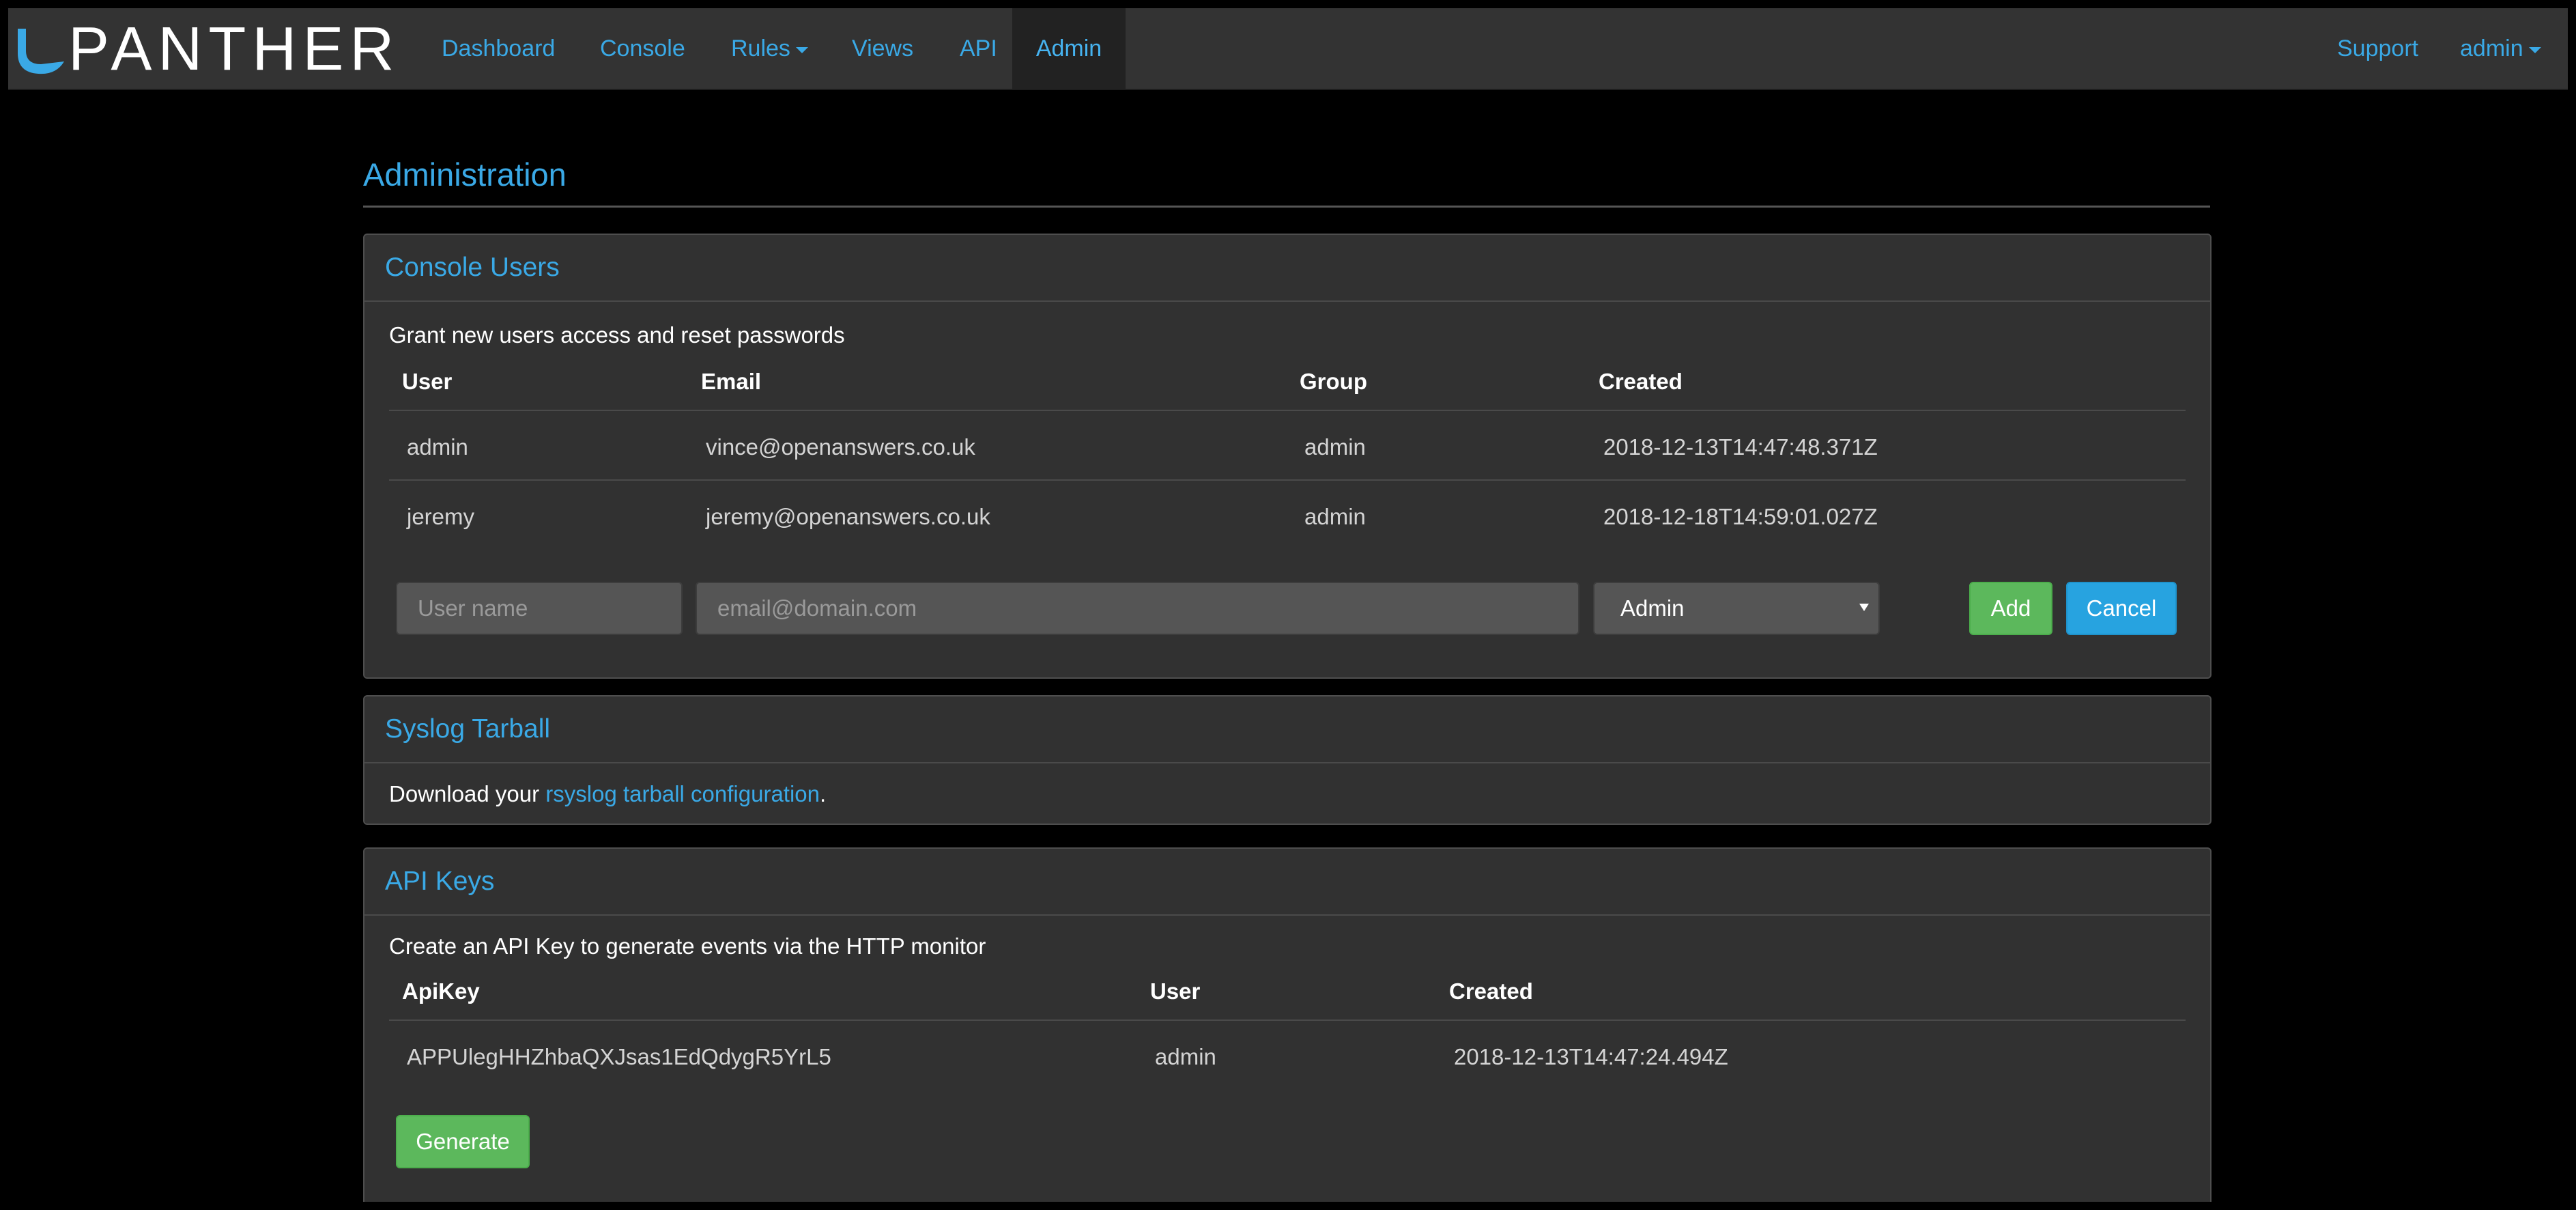 The height and width of the screenshot is (1210, 2576). What do you see at coordinates (463, 1141) in the screenshot?
I see `generate-api-key-button: Generate` at bounding box center [463, 1141].